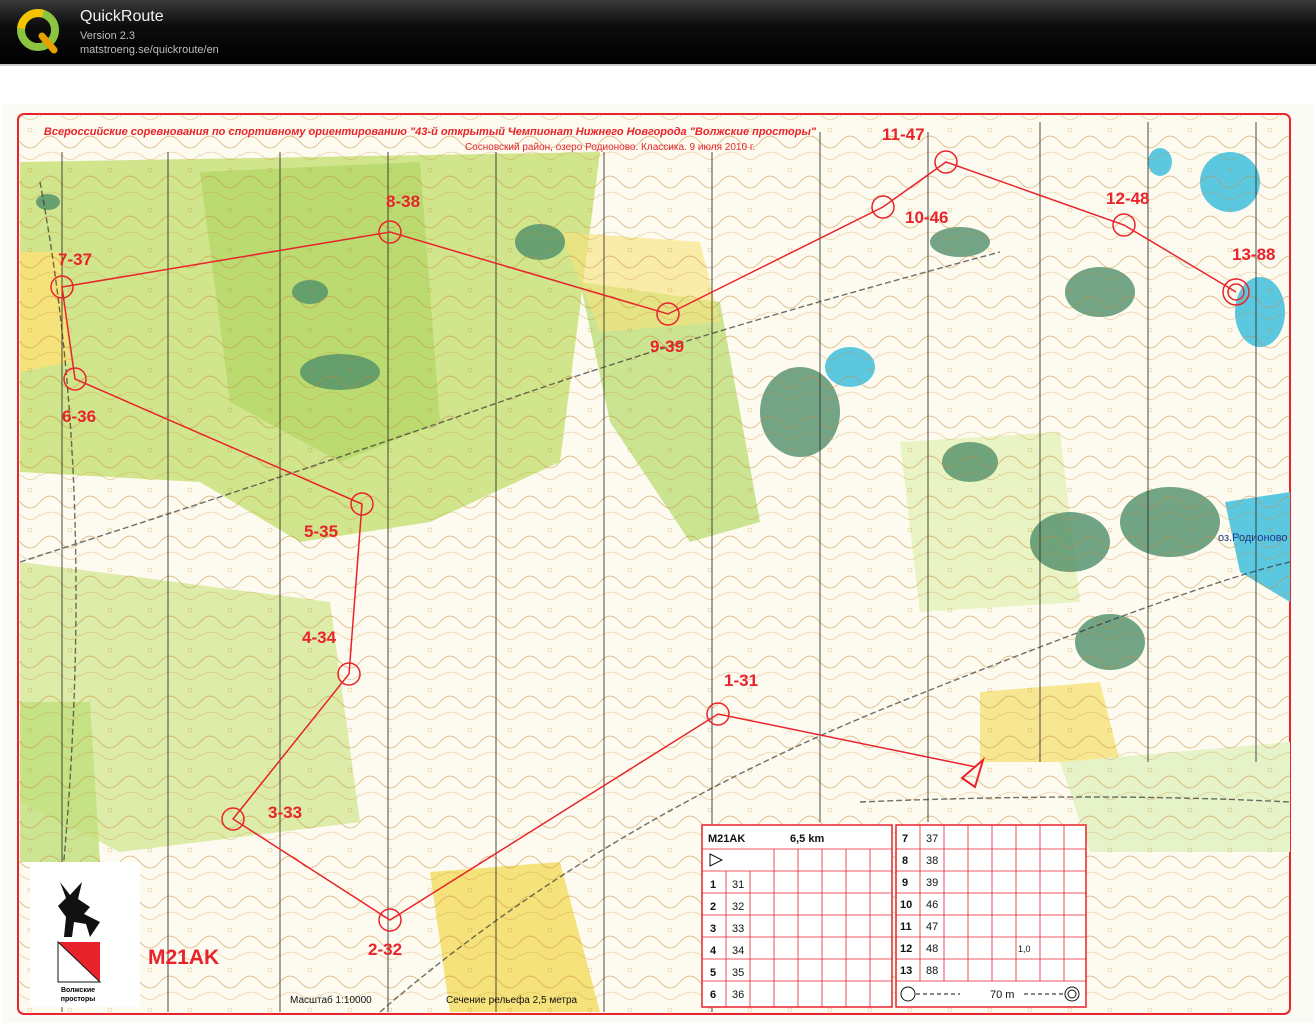 This screenshot has height=1025, width=1316. What do you see at coordinates (932, 883) in the screenshot?
I see `sheet-row-code: 39` at bounding box center [932, 883].